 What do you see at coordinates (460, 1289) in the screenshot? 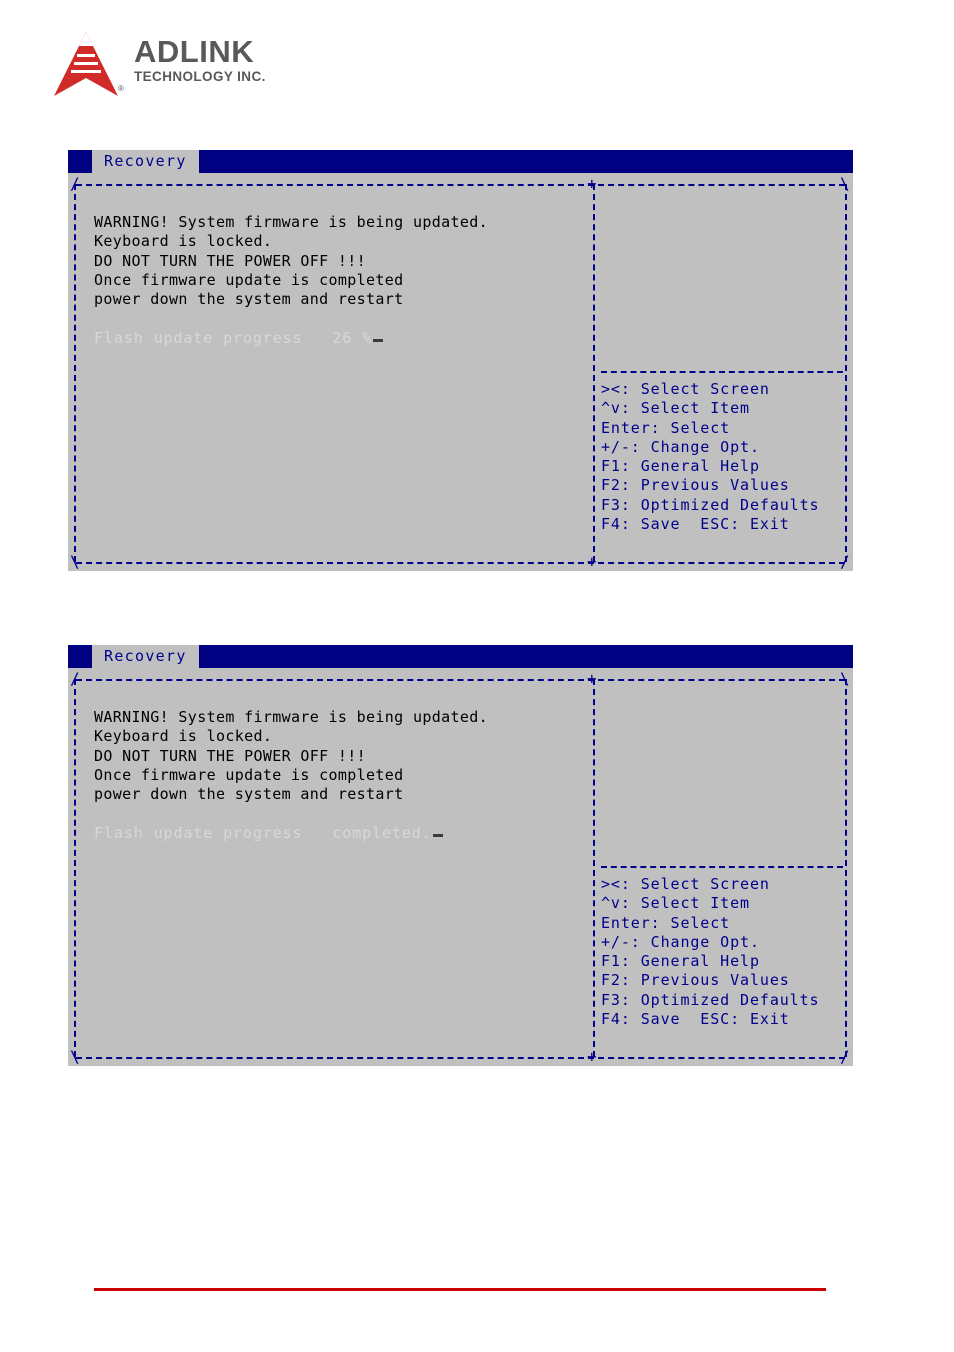
I see `footer-divider-rule` at bounding box center [460, 1289].